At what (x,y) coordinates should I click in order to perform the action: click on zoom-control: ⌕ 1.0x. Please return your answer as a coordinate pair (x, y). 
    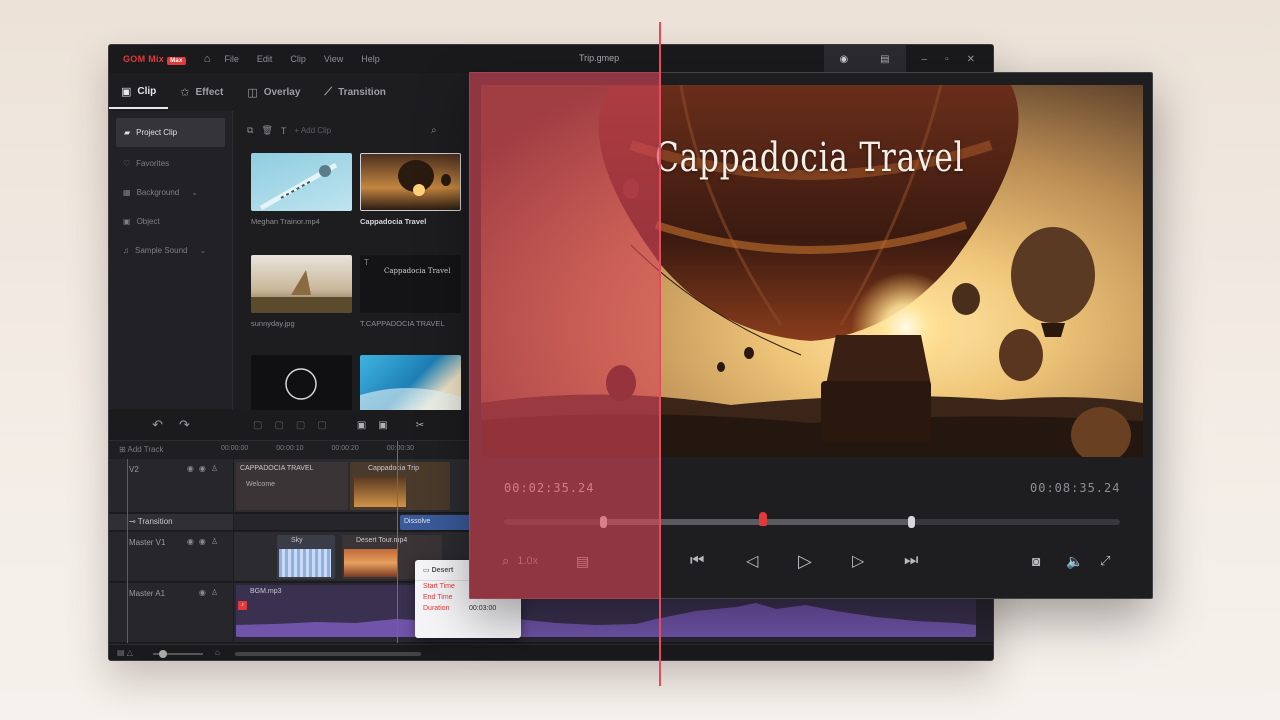
    Looking at the image, I should click on (520, 561).